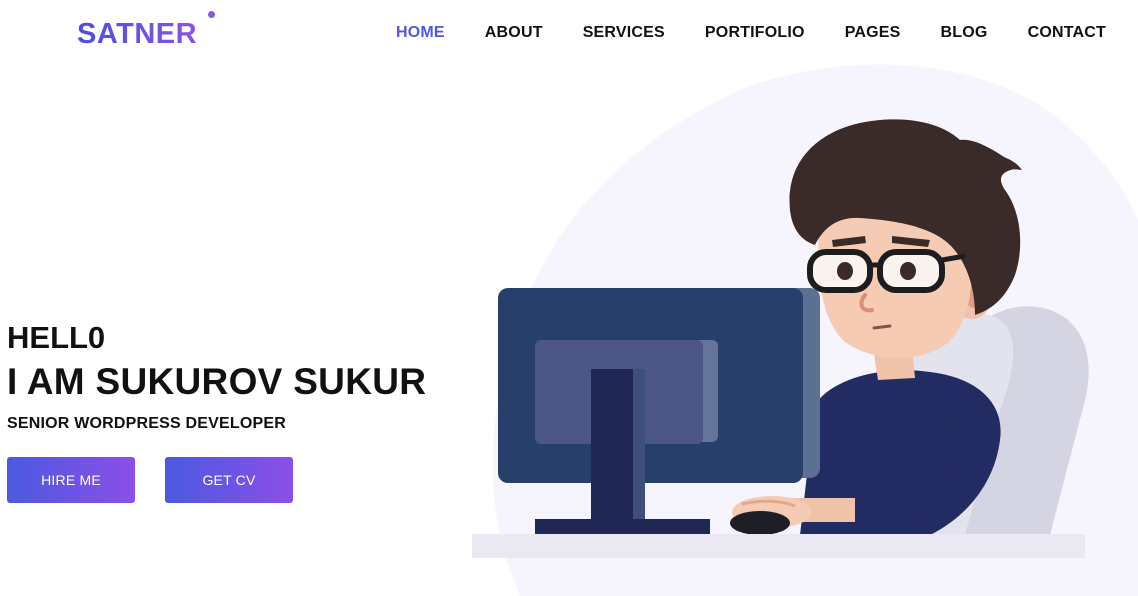 The image size is (1138, 596). I want to click on nav-link-services: SERVICES, so click(624, 32).